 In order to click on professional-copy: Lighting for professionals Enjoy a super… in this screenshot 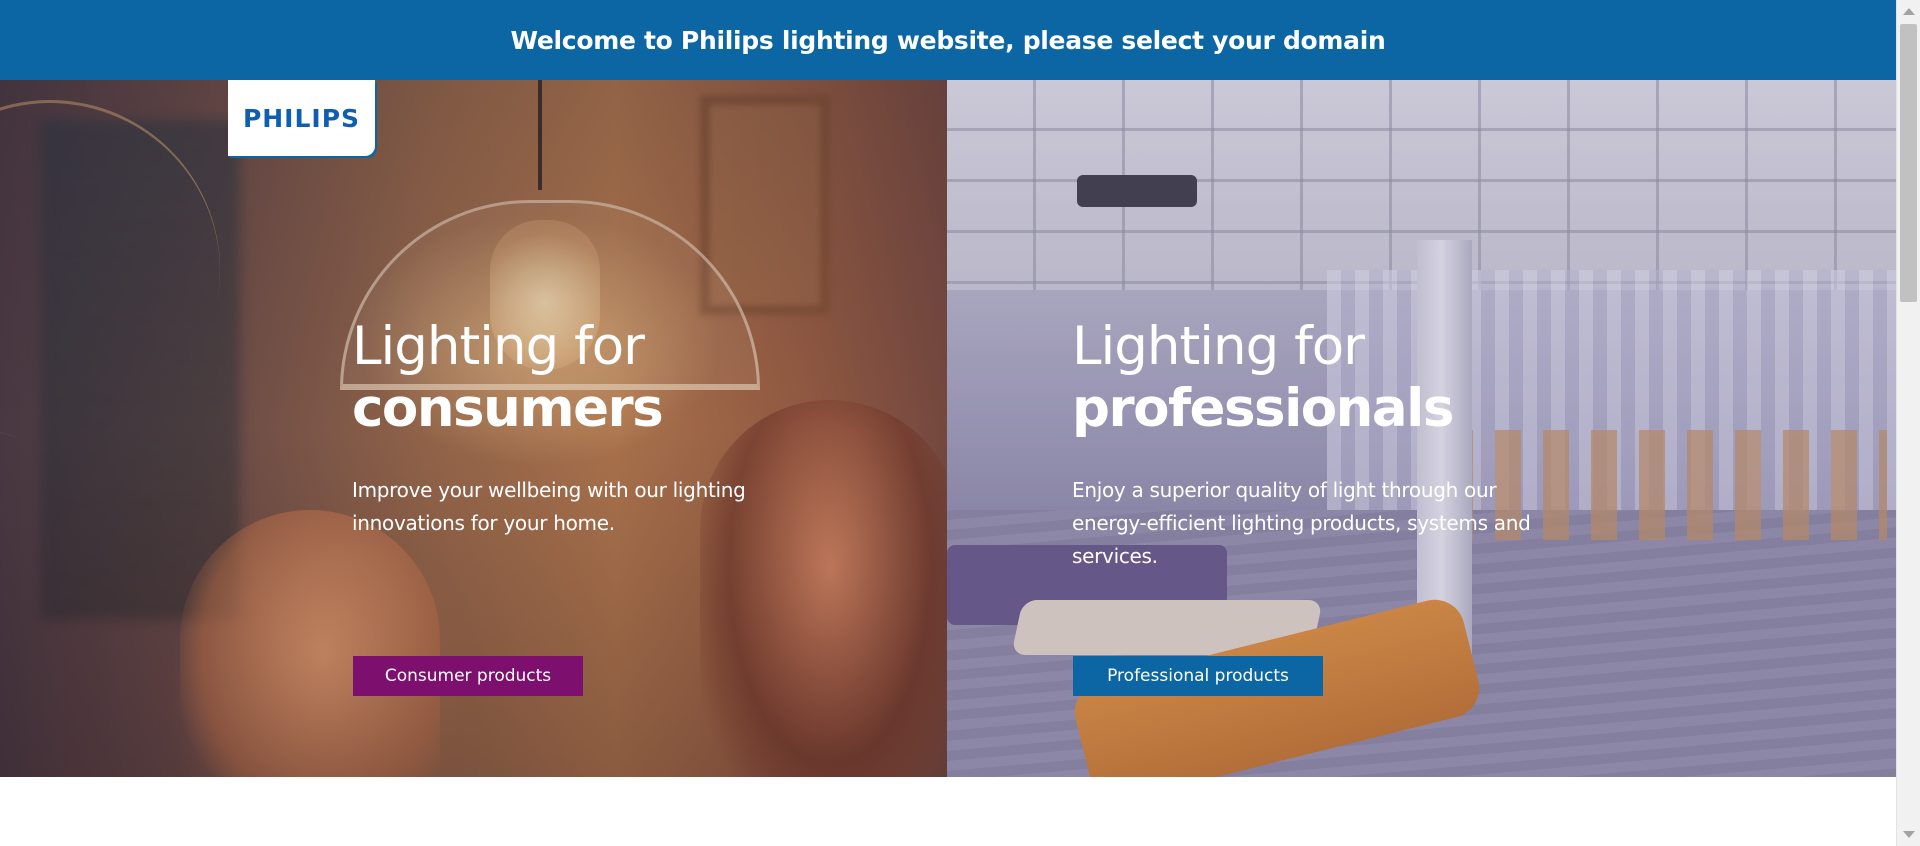, I will do `click(1322, 454)`.